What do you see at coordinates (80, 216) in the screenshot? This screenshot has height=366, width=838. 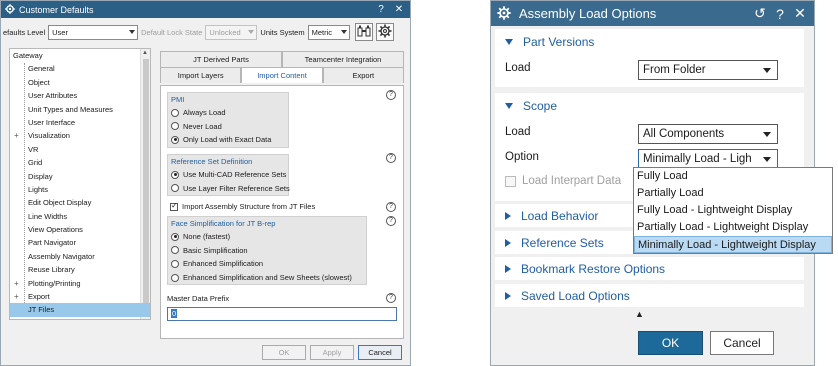 I see `tree-item: Line Widths` at bounding box center [80, 216].